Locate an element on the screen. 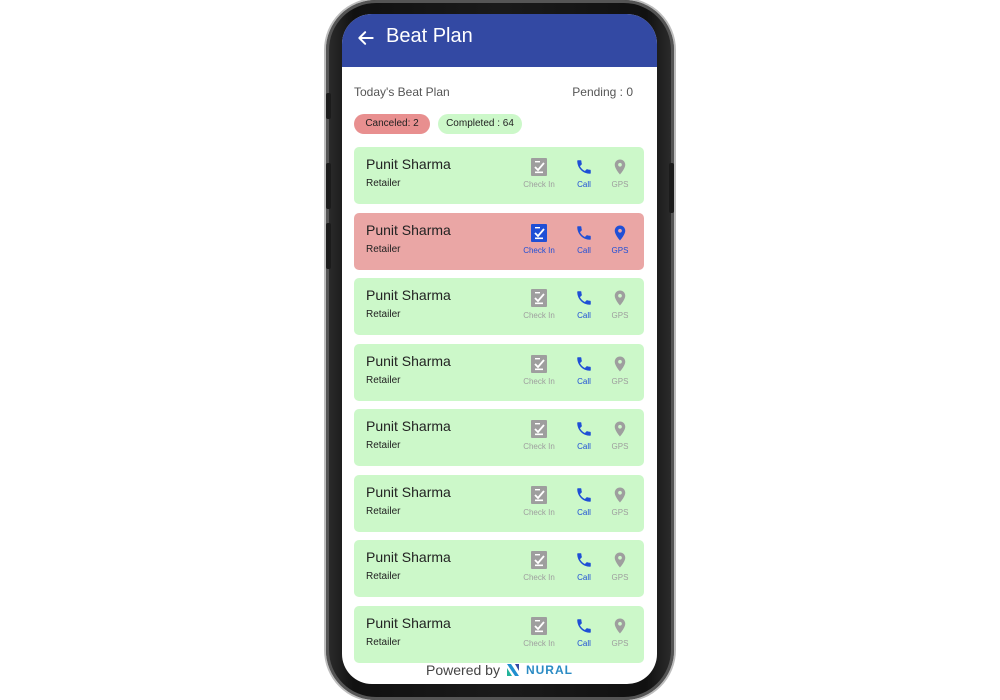 The height and width of the screenshot is (700, 1000). phone-volume-down is located at coordinates (328, 246).